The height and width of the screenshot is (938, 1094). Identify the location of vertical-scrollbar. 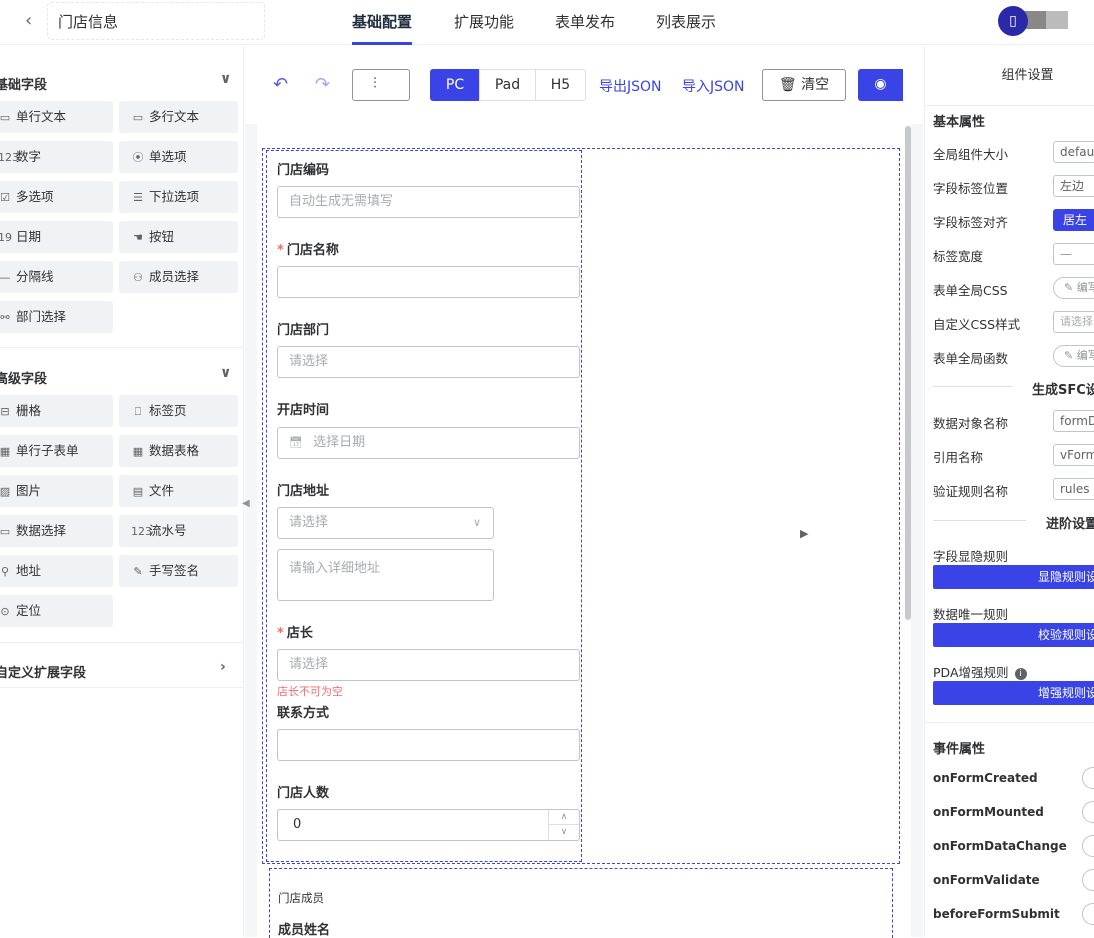
(908, 373).